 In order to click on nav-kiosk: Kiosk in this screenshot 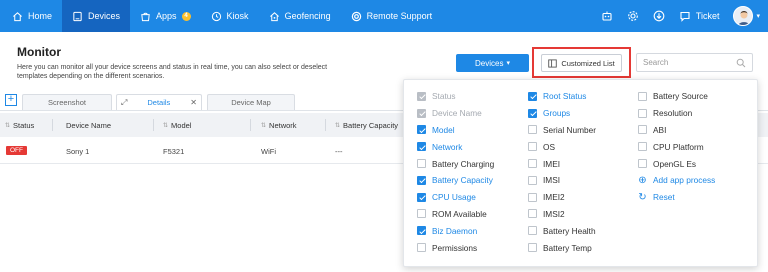, I will do `click(230, 16)`.